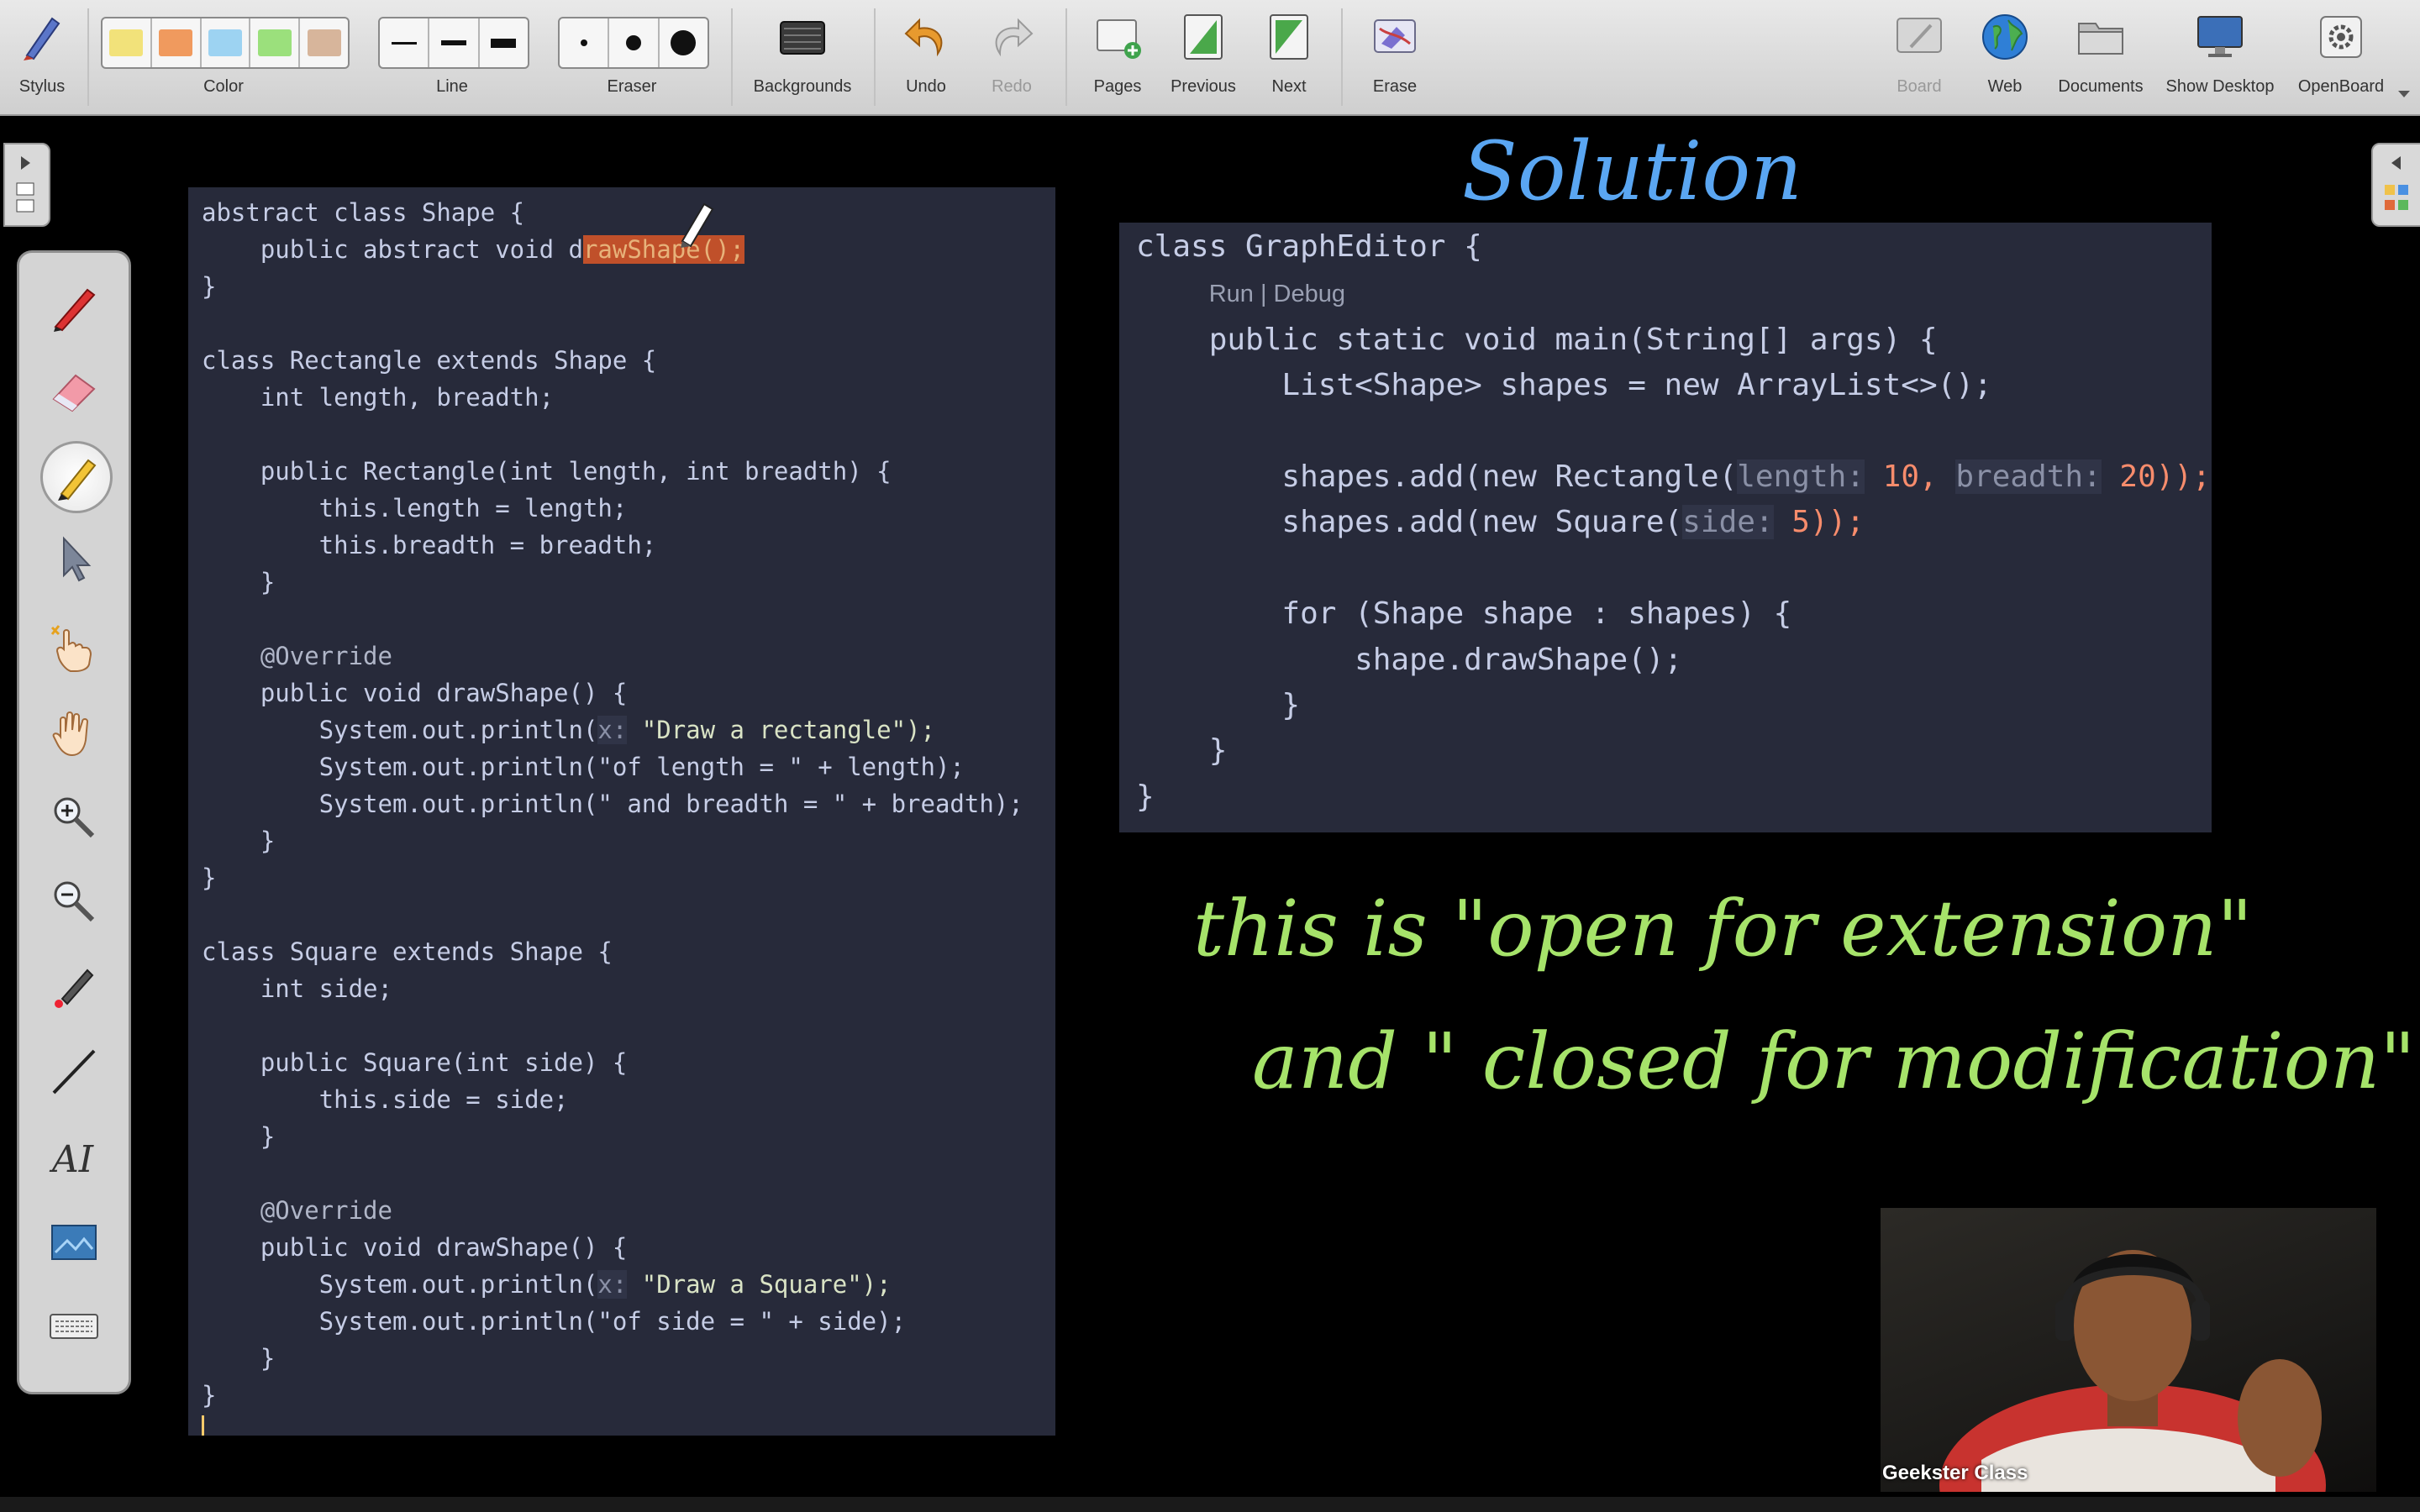  What do you see at coordinates (2404, 94) in the screenshot?
I see `chevron-down-icon` at bounding box center [2404, 94].